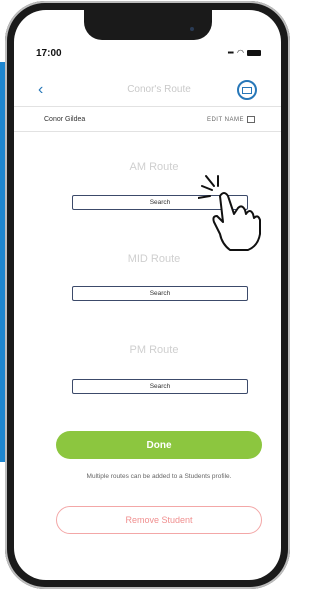 This screenshot has height=592, width=320. Describe the element at coordinates (154, 350) in the screenshot. I see `pm-route-label: PM Route` at that location.